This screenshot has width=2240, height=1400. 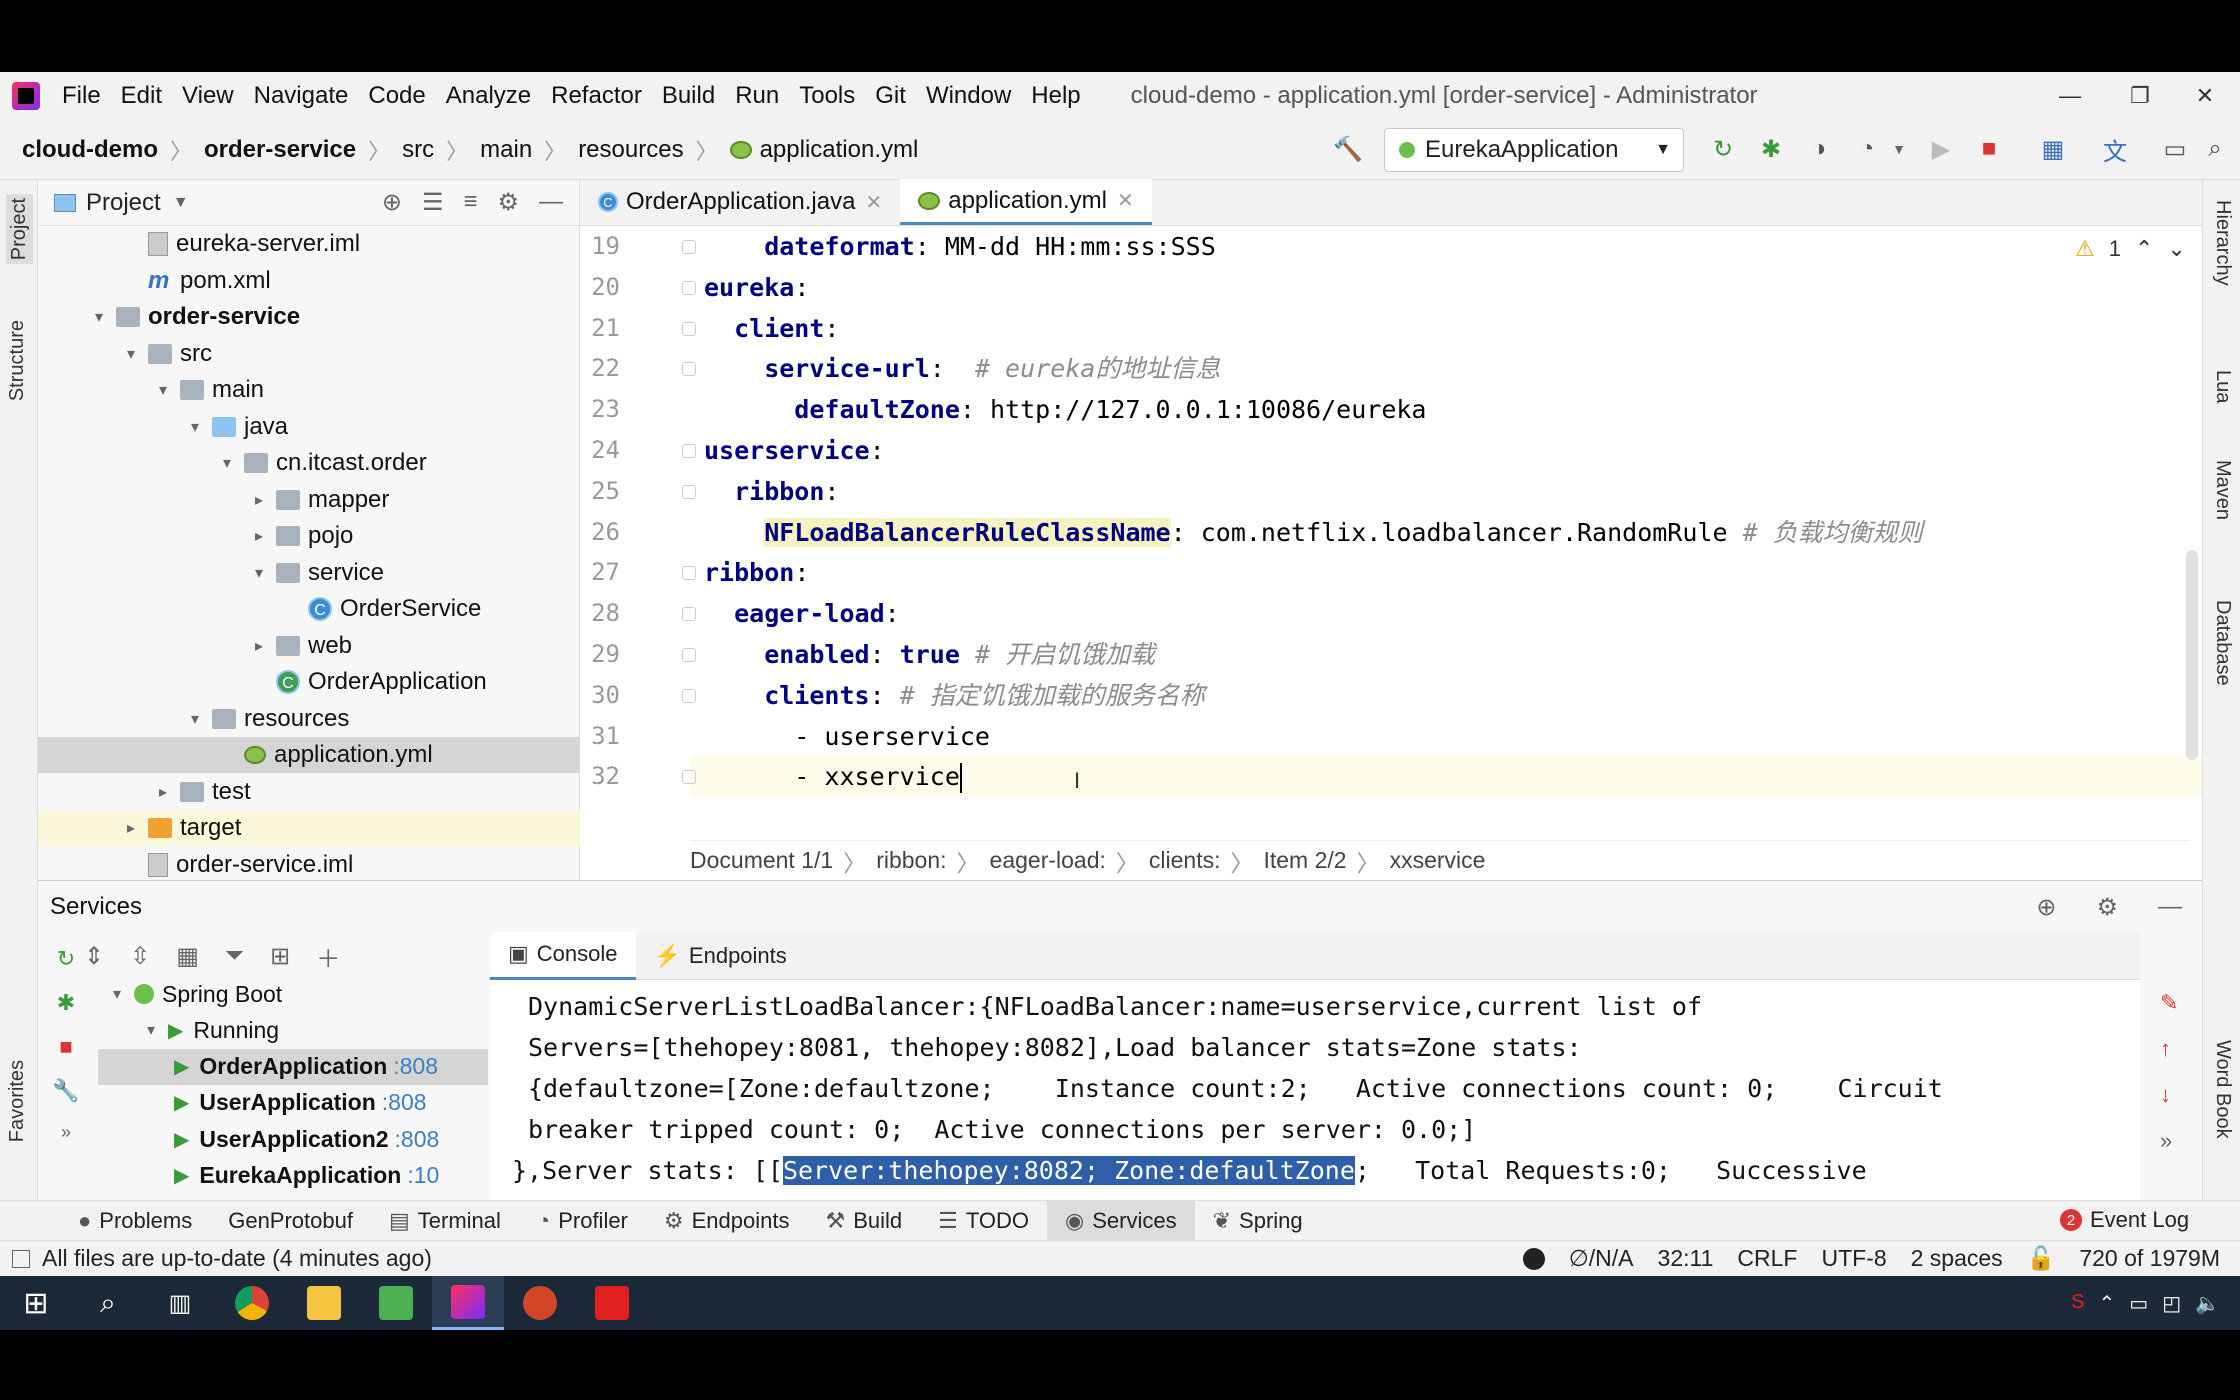 I want to click on favorites-tool-tab: Favorites, so click(x=17, y=1101).